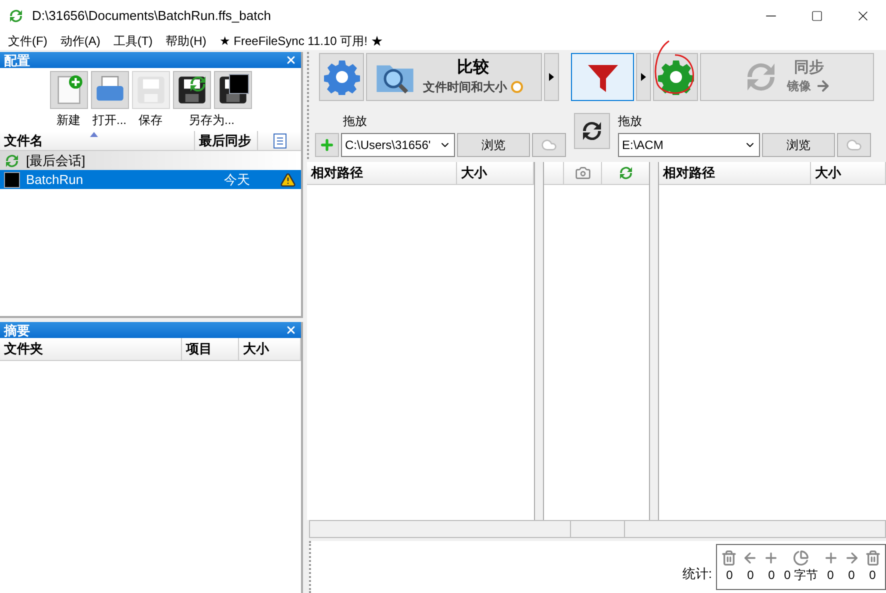 The height and width of the screenshot is (593, 886). What do you see at coordinates (28, 41) in the screenshot?
I see `menu-item: 文件(F)` at bounding box center [28, 41].